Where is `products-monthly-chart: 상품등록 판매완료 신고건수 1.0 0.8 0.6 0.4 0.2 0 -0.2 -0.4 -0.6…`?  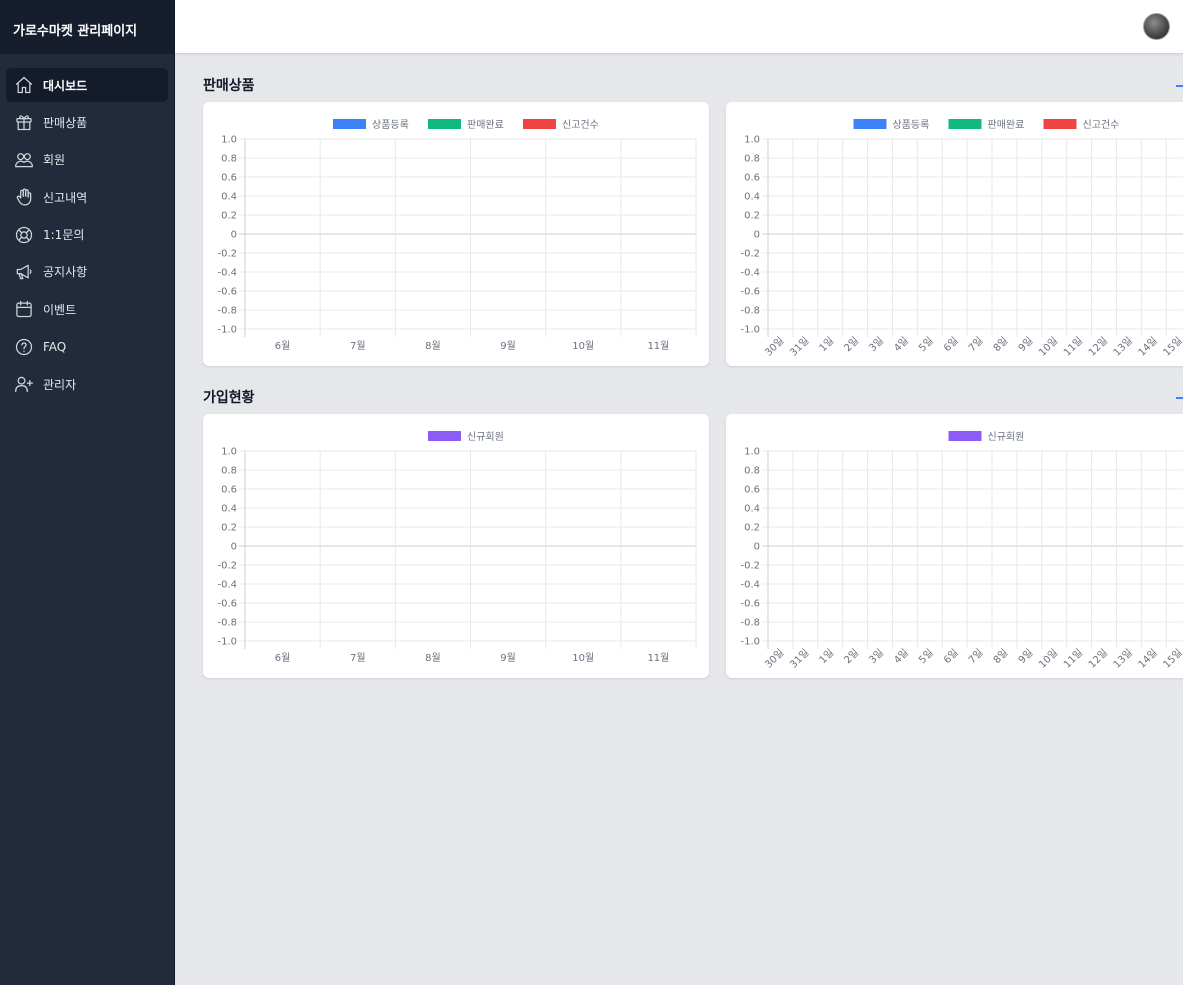 products-monthly-chart: 상품등록 판매완료 신고건수 1.0 0.8 0.6 0.4 0.2 0 -0.2 -0.4 -0.6… is located at coordinates (457, 235).